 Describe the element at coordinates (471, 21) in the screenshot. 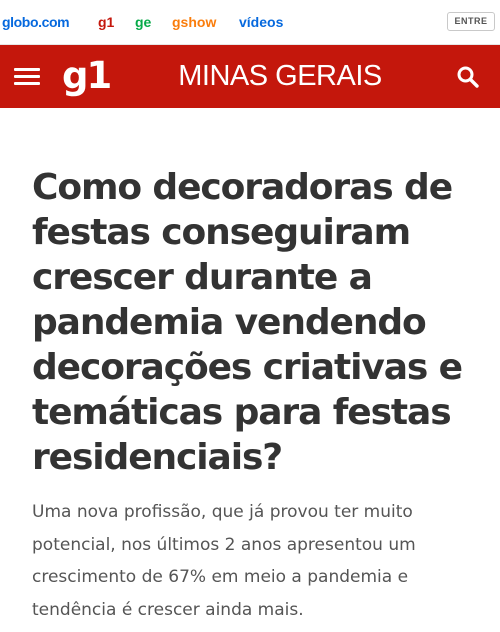

I see `login-button: ENTRE` at that location.